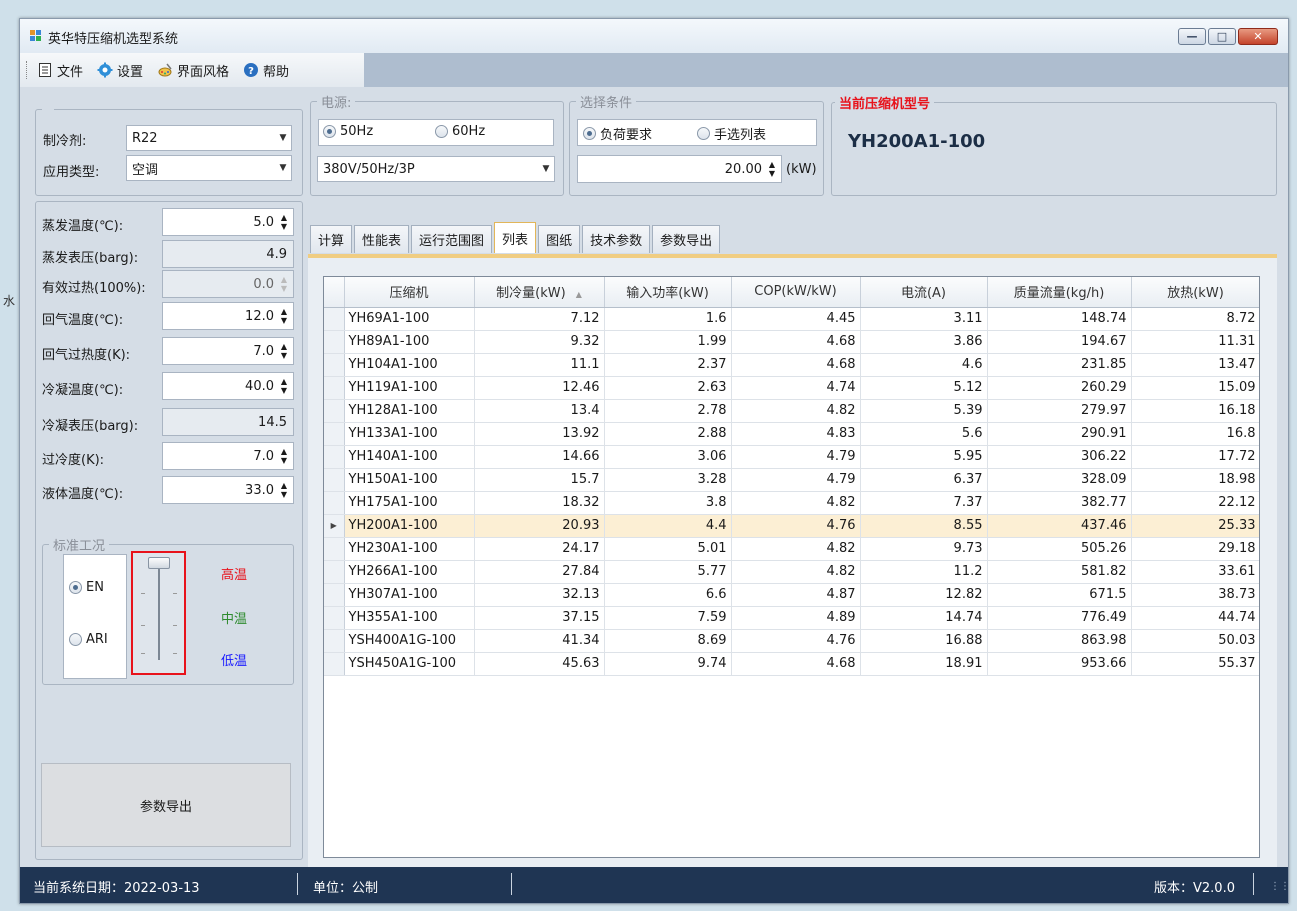 Image resolution: width=1297 pixels, height=911 pixels. What do you see at coordinates (796, 292) in the screenshot?
I see `column-header: COP(kW/kW)` at bounding box center [796, 292].